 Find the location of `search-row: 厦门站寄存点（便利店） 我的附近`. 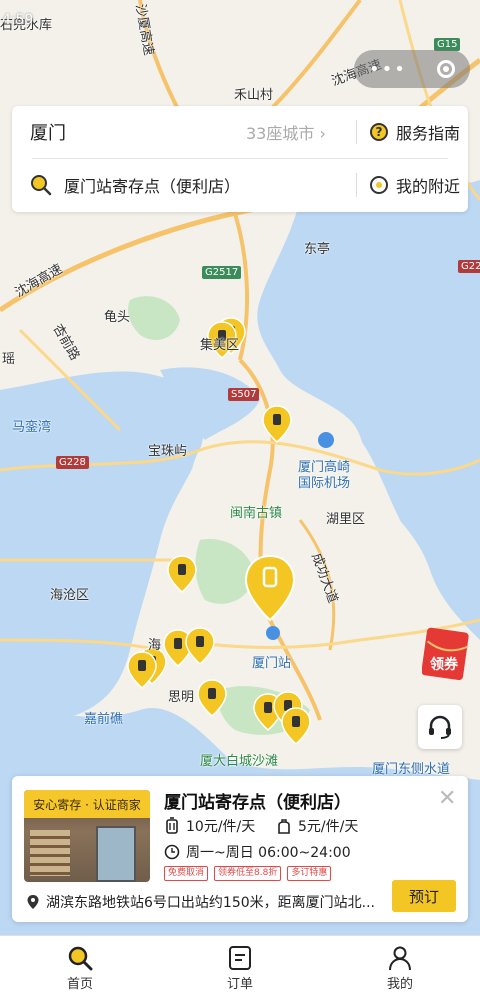

search-row: 厦门站寄存点（便利店） 我的附近 is located at coordinates (240, 185).